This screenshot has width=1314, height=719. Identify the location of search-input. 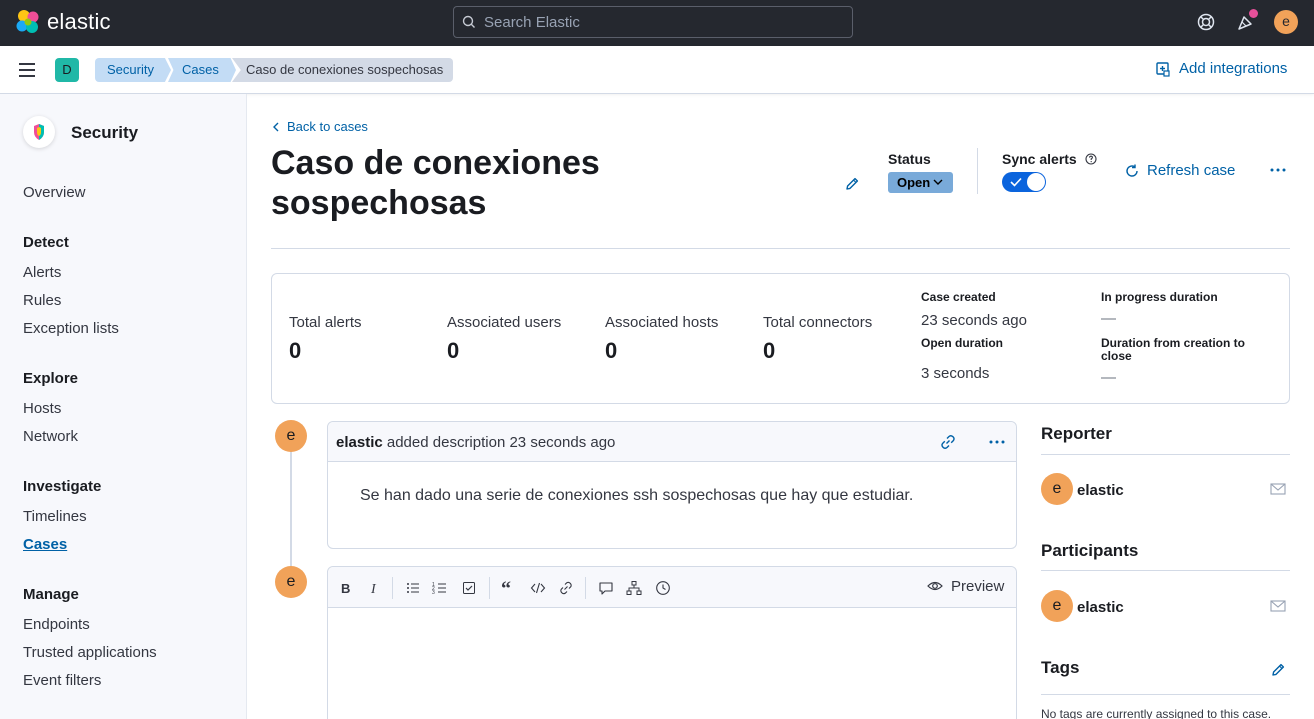
(664, 22).